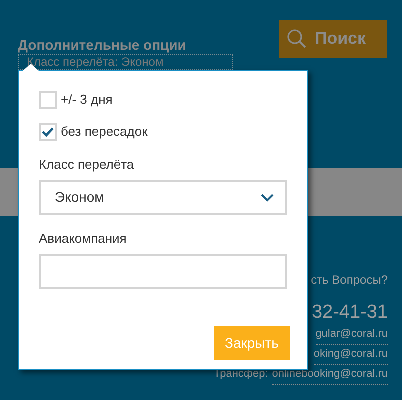 The image size is (402, 400). What do you see at coordinates (163, 197) in the screenshot?
I see `class-dropdown: Эконом` at bounding box center [163, 197].